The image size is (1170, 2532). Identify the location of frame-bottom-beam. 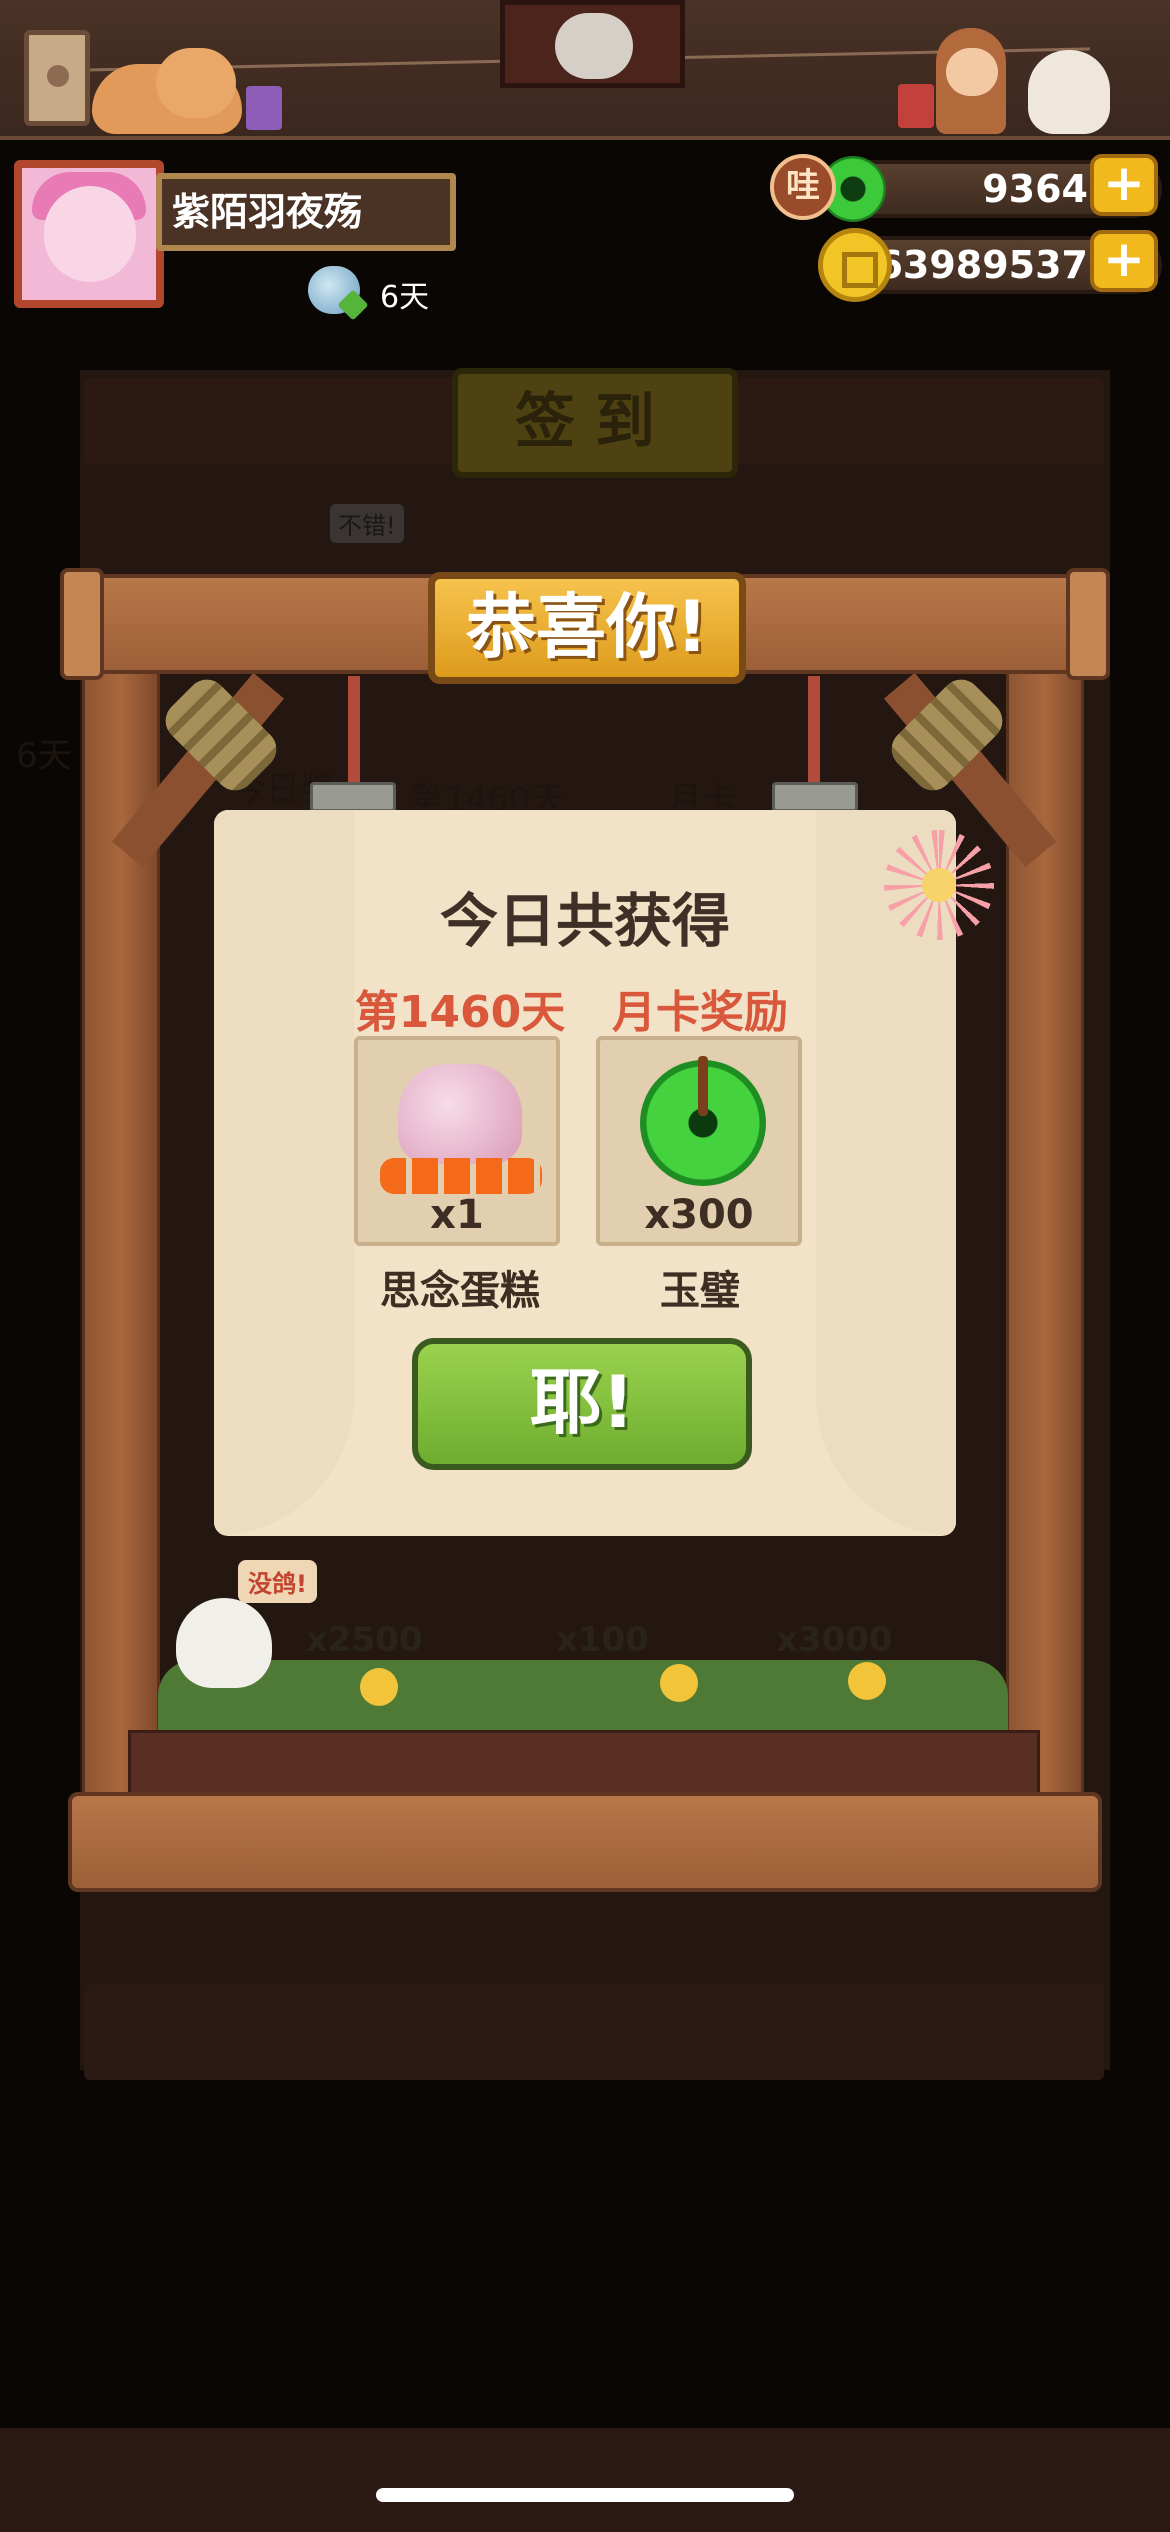
(585, 1842).